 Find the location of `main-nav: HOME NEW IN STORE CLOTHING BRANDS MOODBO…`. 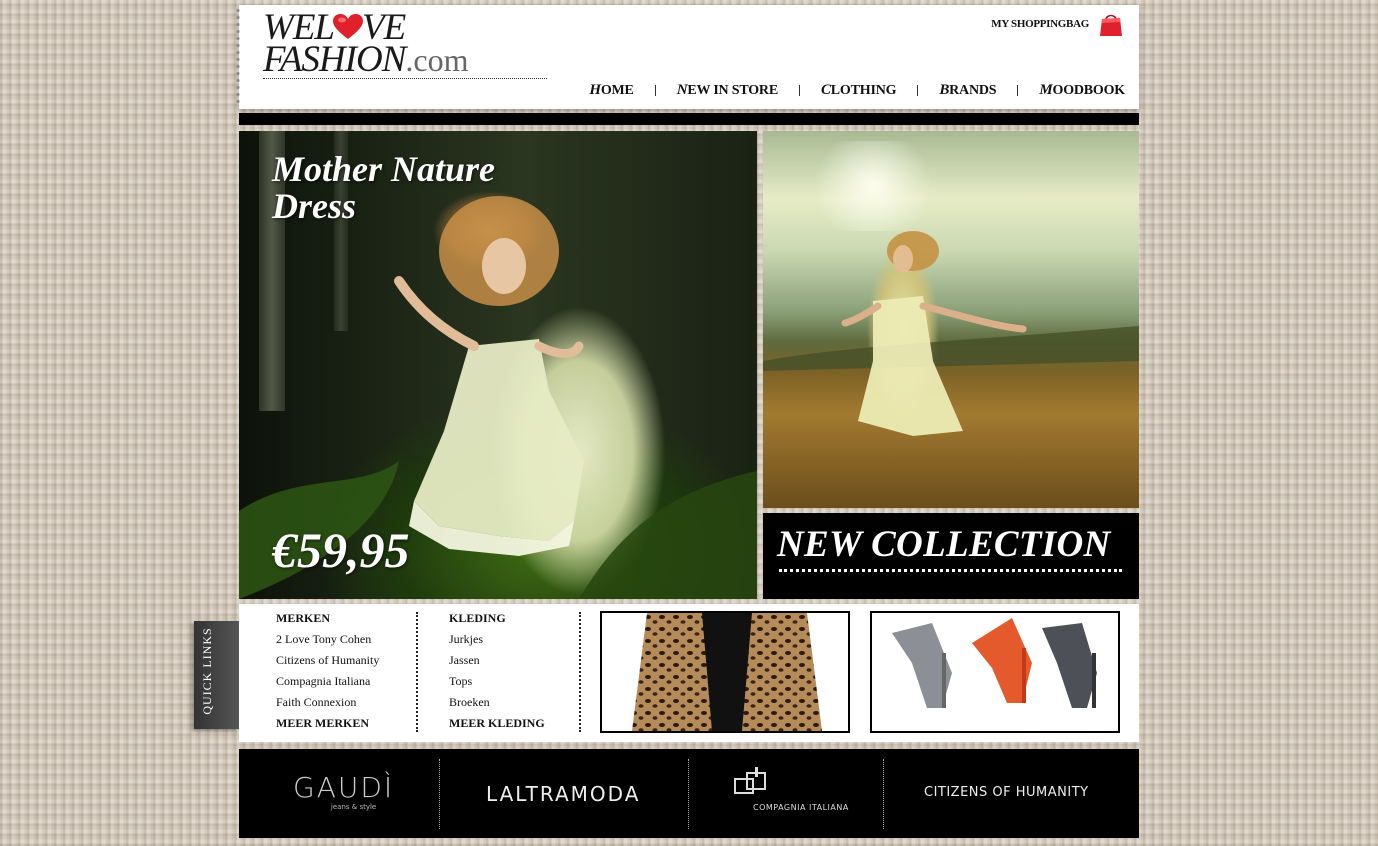

main-nav: HOME NEW IN STORE CLOTHING BRANDS MOODBO… is located at coordinates (857, 90).